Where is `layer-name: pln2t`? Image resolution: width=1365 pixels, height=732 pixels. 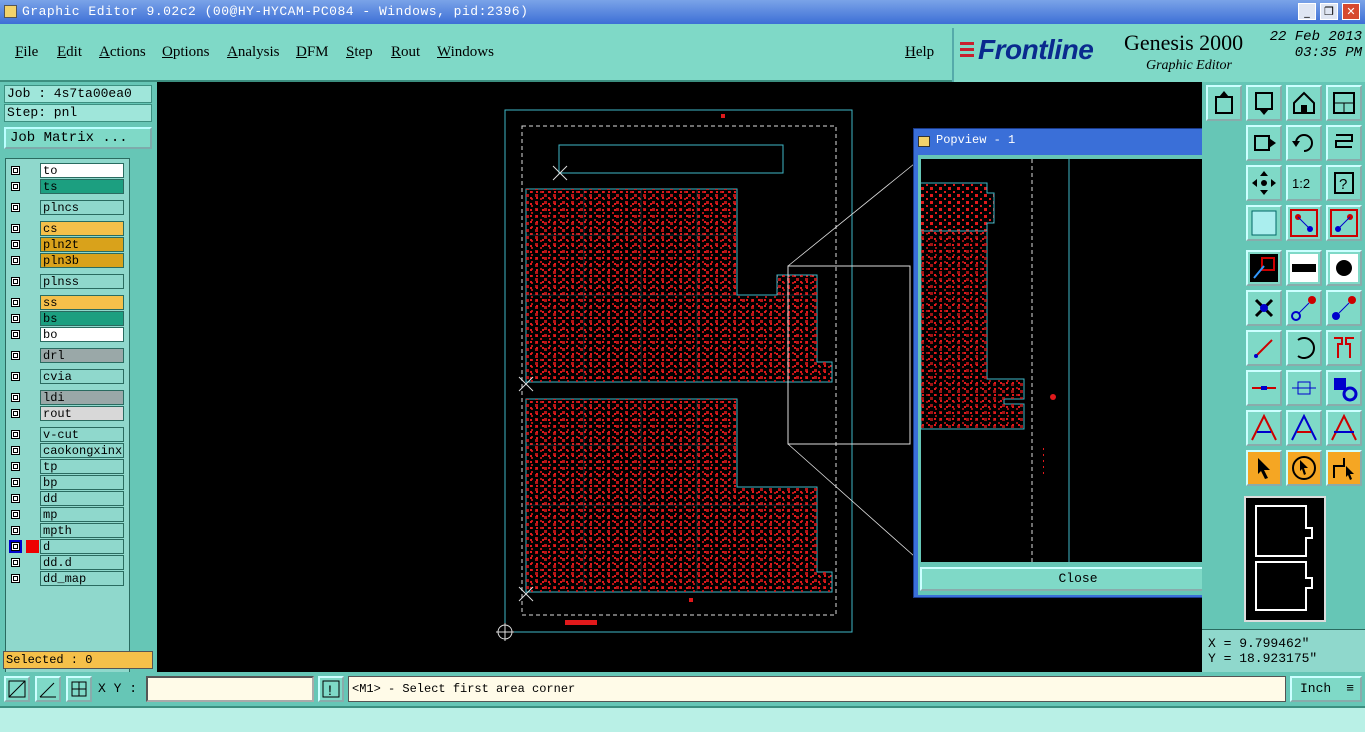 layer-name: pln2t is located at coordinates (82, 244).